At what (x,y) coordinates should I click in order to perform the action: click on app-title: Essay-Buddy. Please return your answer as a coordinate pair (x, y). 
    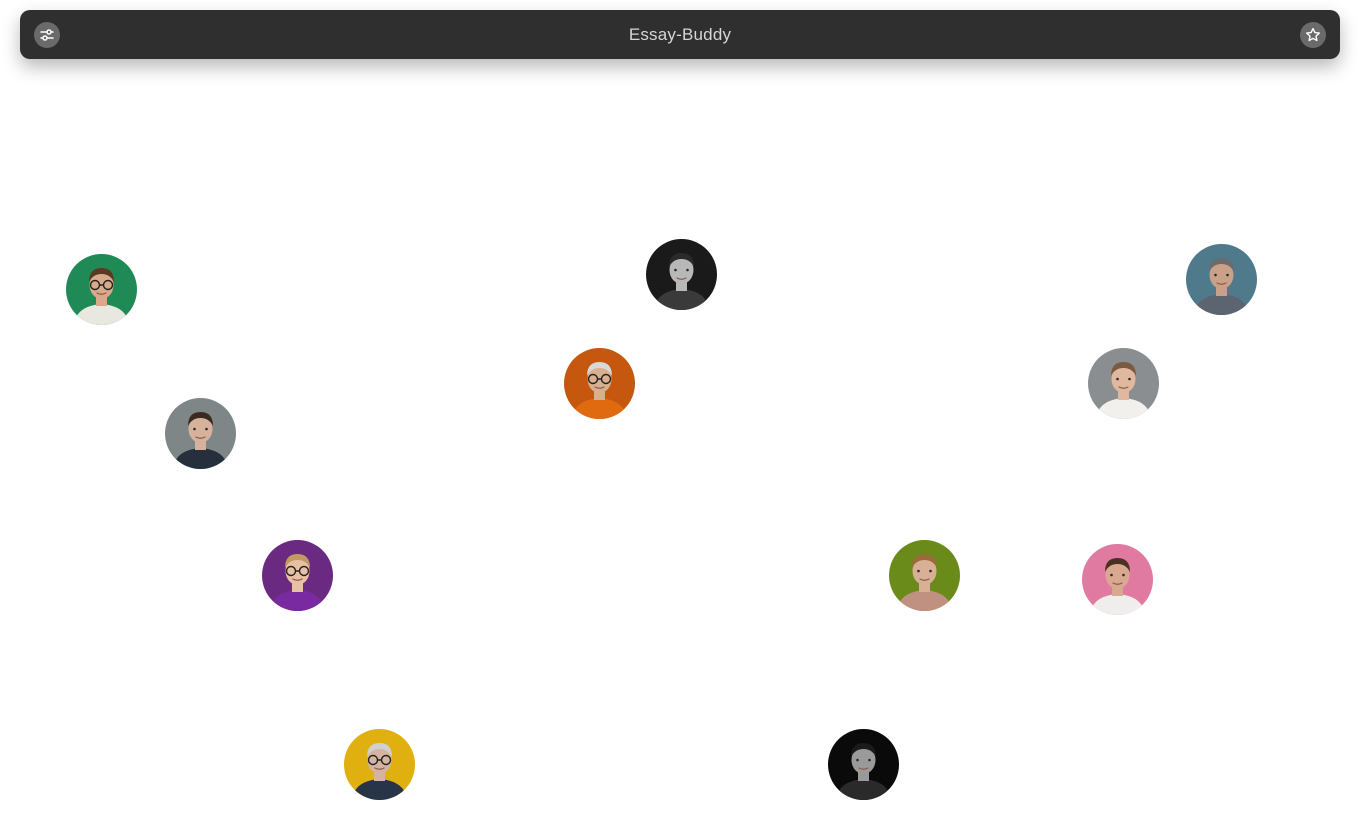
    Looking at the image, I should click on (680, 34).